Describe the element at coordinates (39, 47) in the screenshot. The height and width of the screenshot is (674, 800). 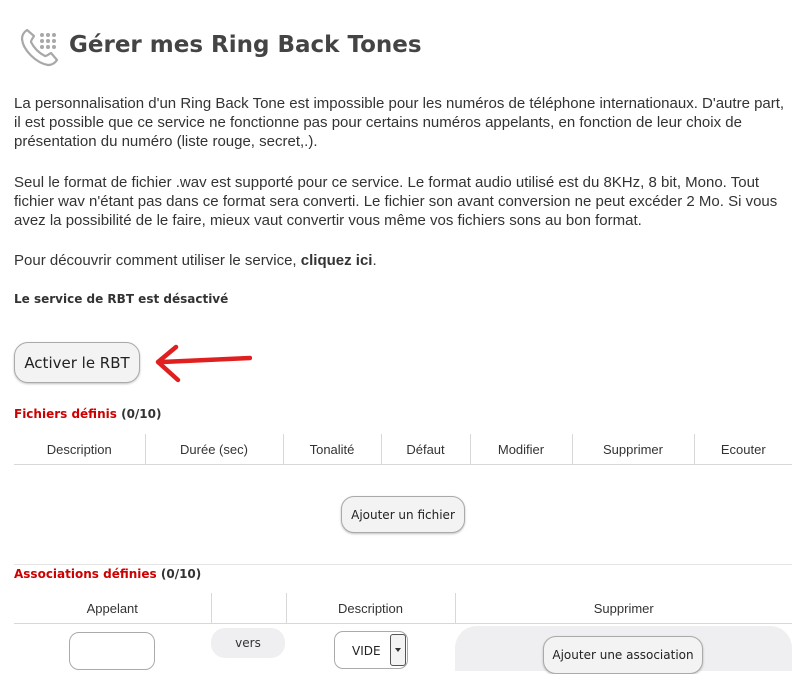
I see `phone-icon` at that location.